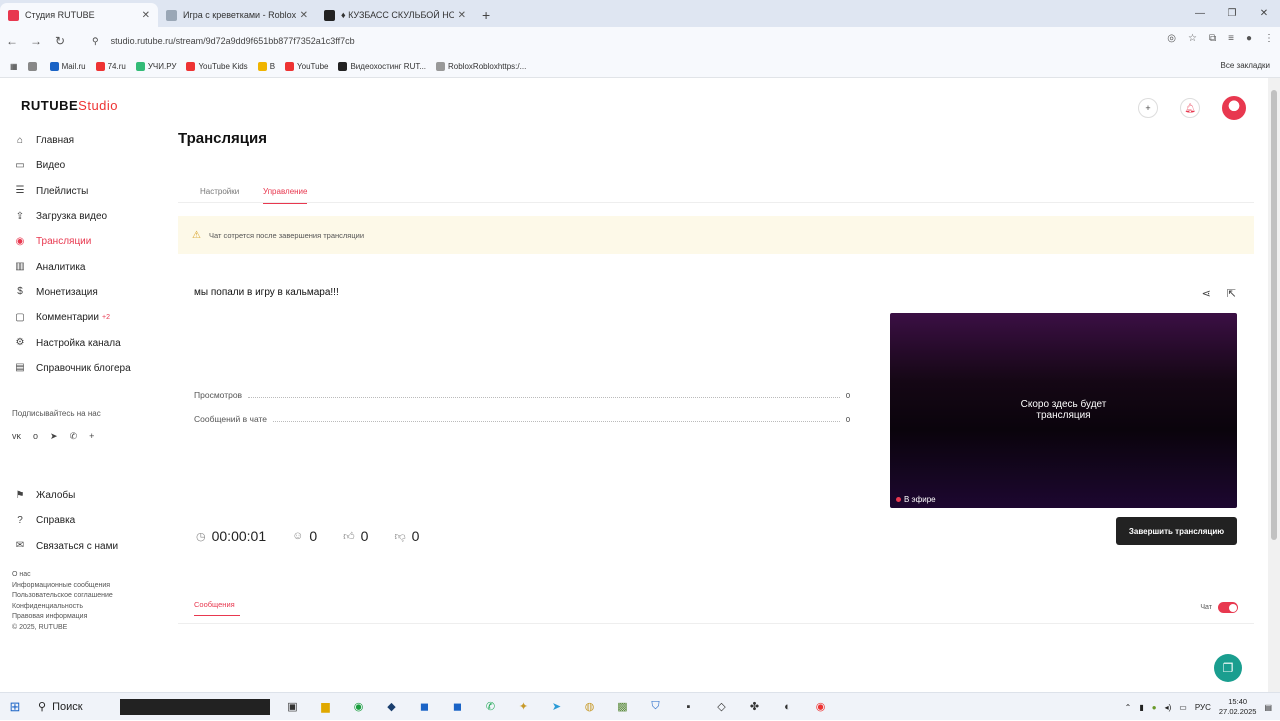  What do you see at coordinates (1212, 38) in the screenshot?
I see `extensions-icon: ⧉` at bounding box center [1212, 38].